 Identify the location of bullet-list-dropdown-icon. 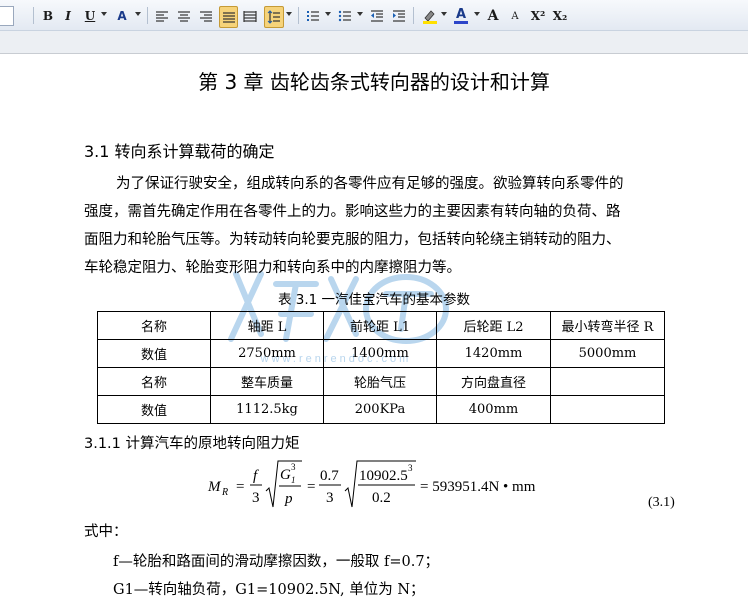
(360, 14).